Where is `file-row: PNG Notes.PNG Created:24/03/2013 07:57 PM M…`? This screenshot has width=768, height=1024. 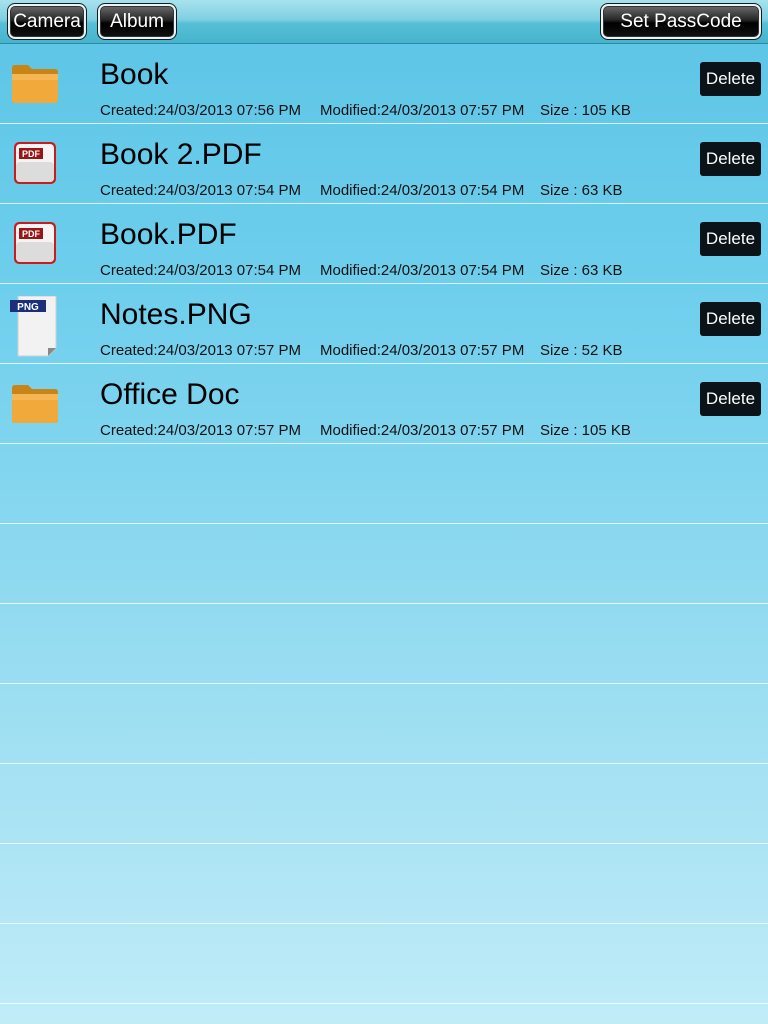
file-row: PNG Notes.PNG Created:24/03/2013 07:57 PM M… is located at coordinates (384, 324).